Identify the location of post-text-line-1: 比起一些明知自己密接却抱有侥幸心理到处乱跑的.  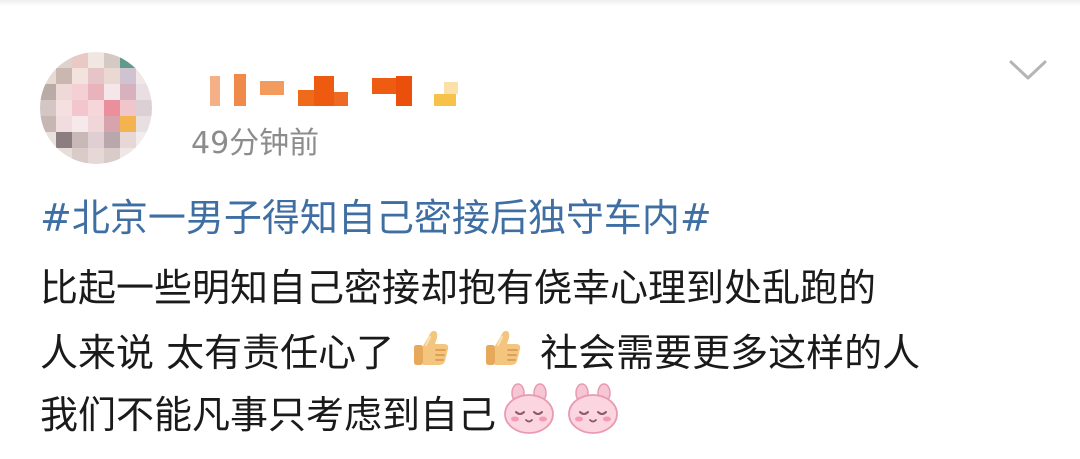
(458, 288).